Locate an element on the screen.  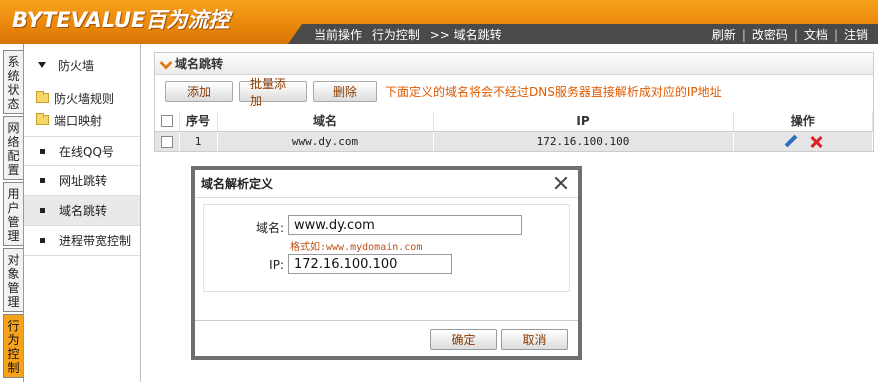
row-checkbox is located at coordinates (166, 141).